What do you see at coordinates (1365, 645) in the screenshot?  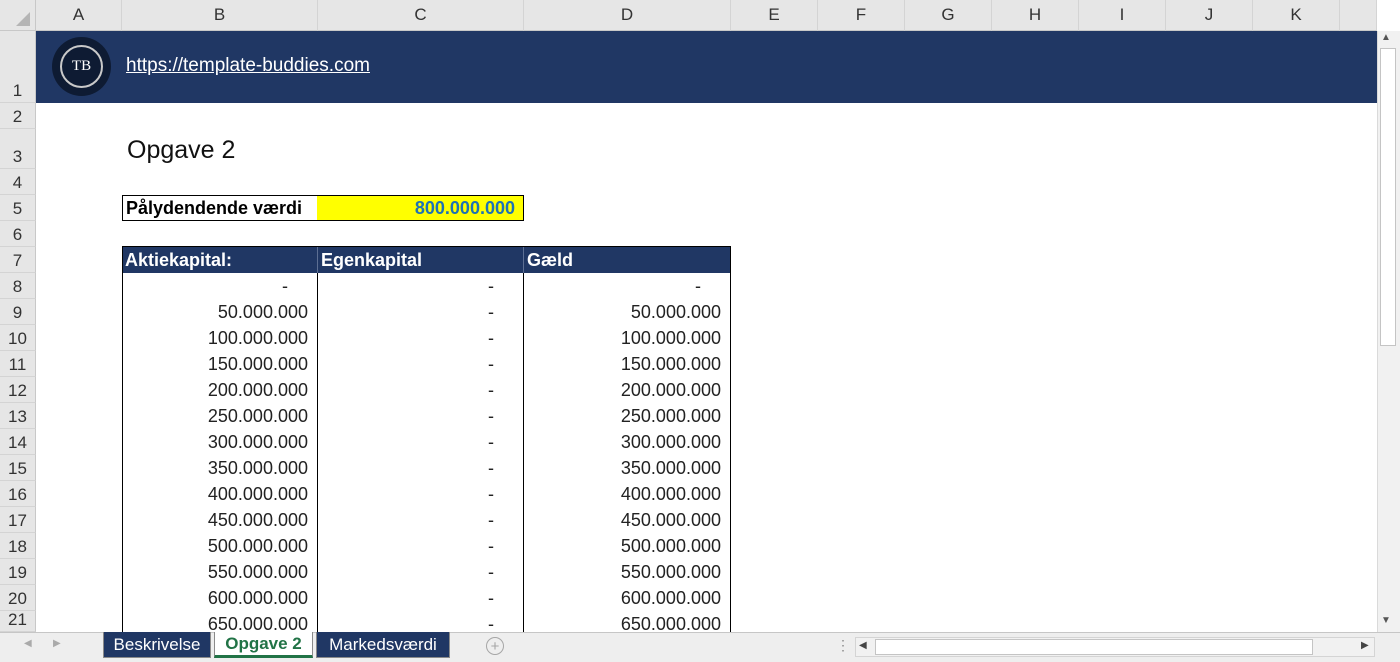 I see `triangle-right-icon: ▶` at bounding box center [1365, 645].